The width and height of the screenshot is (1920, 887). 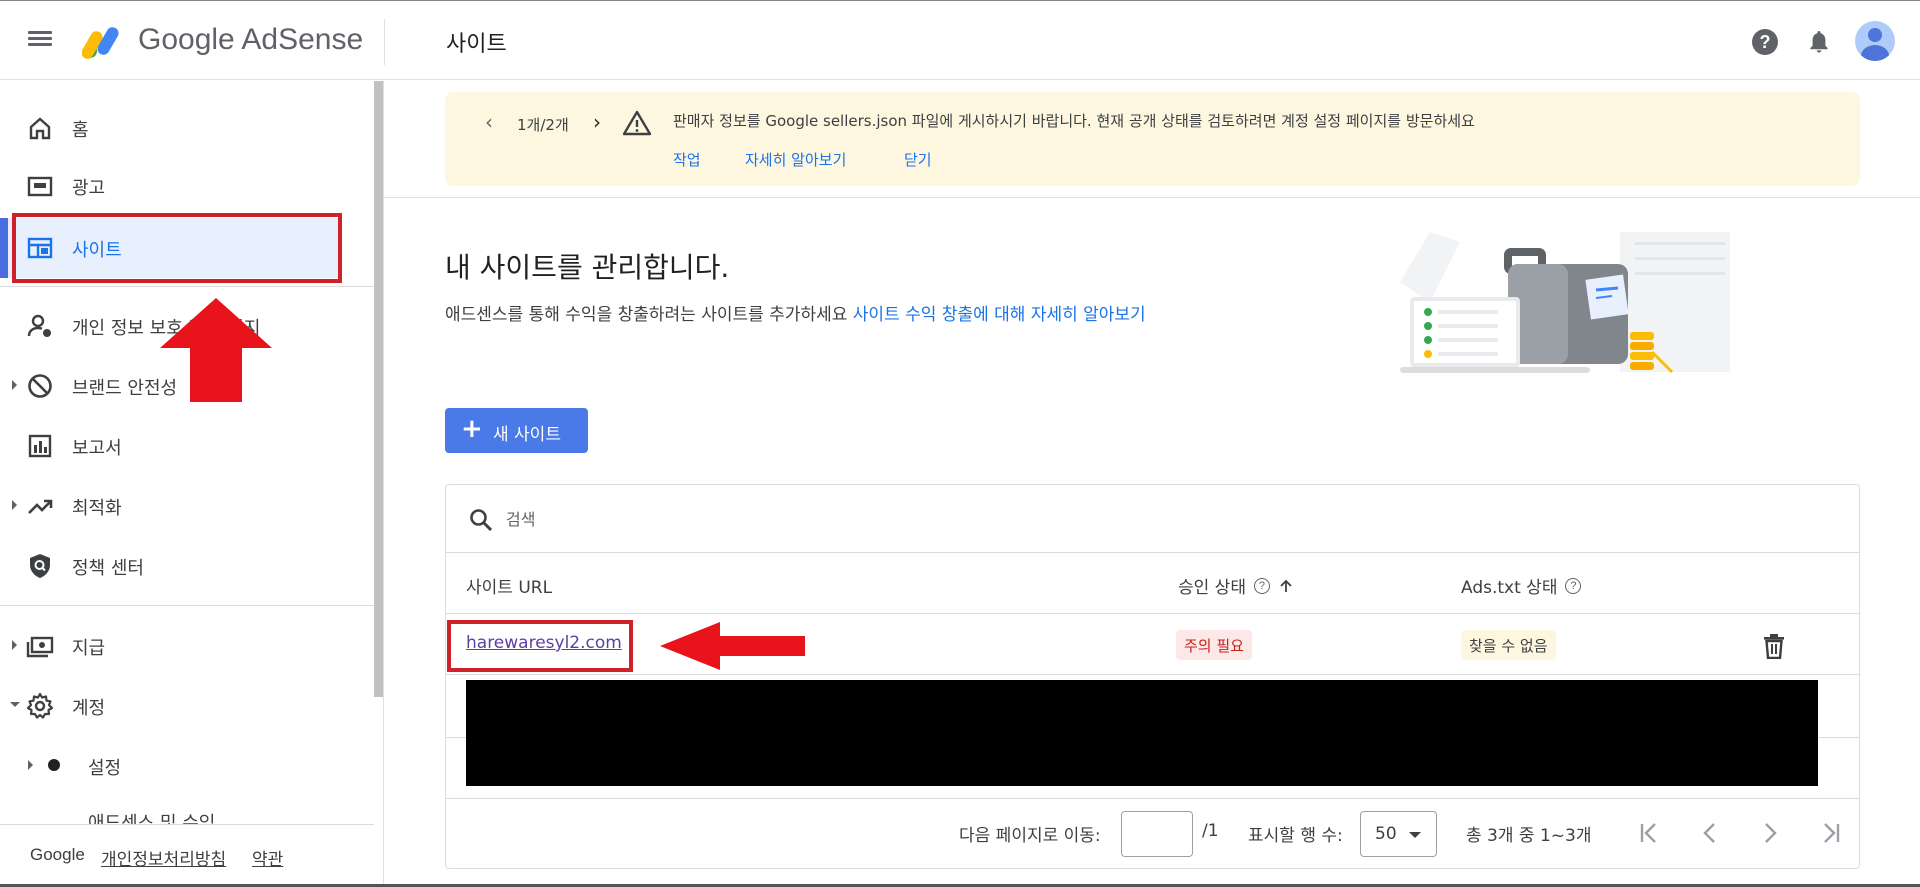 I want to click on prev-page-icon, so click(x=1710, y=833).